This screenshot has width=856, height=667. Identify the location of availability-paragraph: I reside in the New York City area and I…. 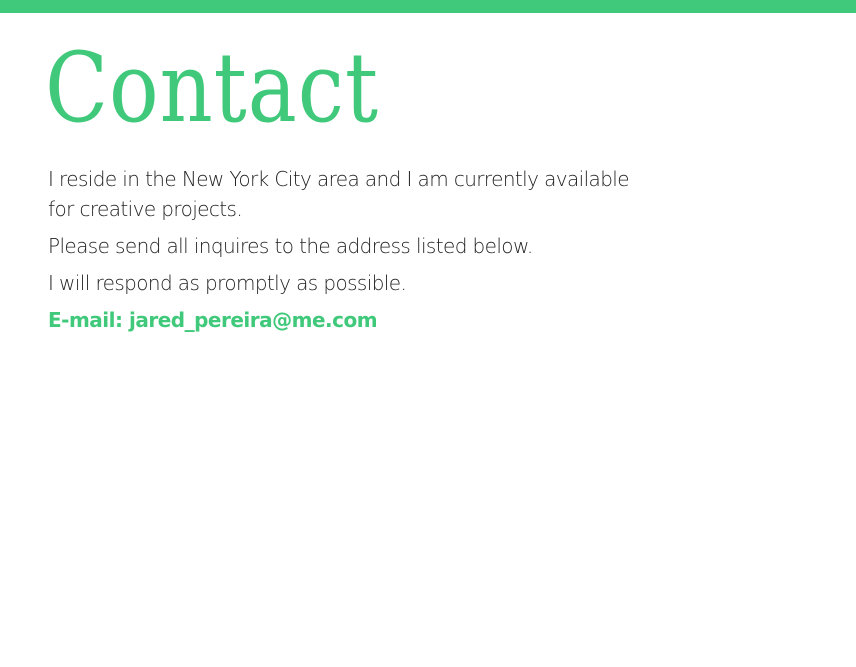
(339, 194).